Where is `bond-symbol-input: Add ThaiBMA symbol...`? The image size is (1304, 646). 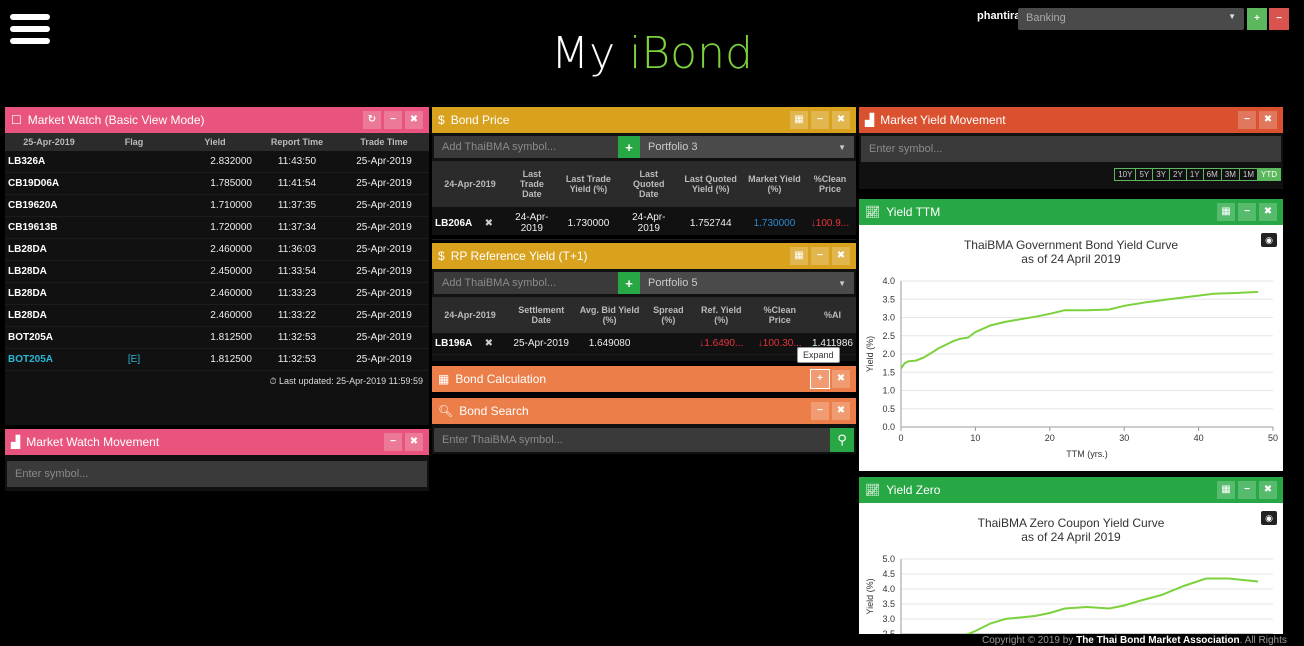
bond-symbol-input: Add ThaiBMA symbol... is located at coordinates (526, 147).